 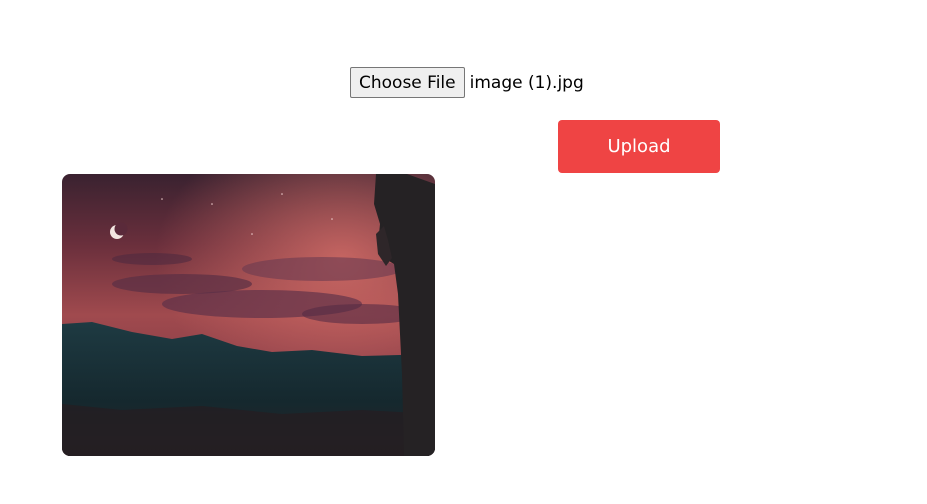 What do you see at coordinates (407, 82) in the screenshot?
I see `choose-file-button: Choose File` at bounding box center [407, 82].